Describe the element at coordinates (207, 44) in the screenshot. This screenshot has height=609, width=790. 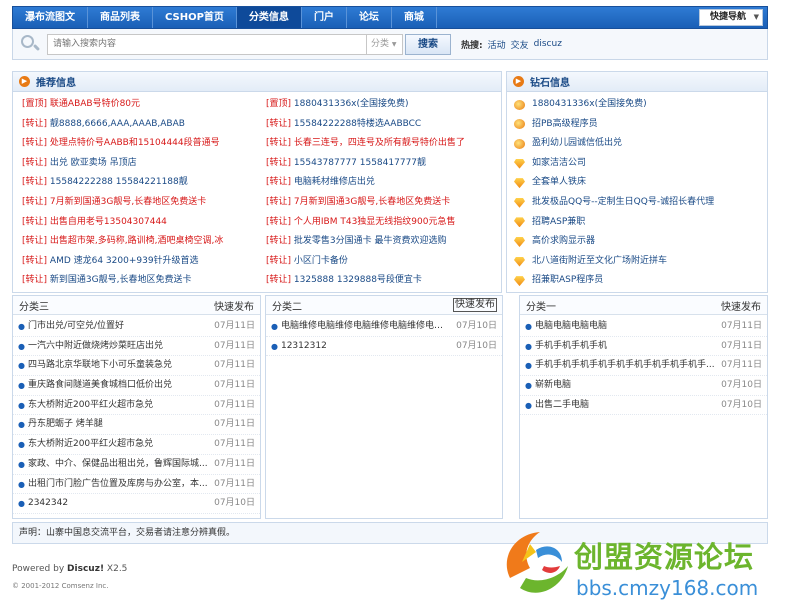
I see `search-input` at that location.